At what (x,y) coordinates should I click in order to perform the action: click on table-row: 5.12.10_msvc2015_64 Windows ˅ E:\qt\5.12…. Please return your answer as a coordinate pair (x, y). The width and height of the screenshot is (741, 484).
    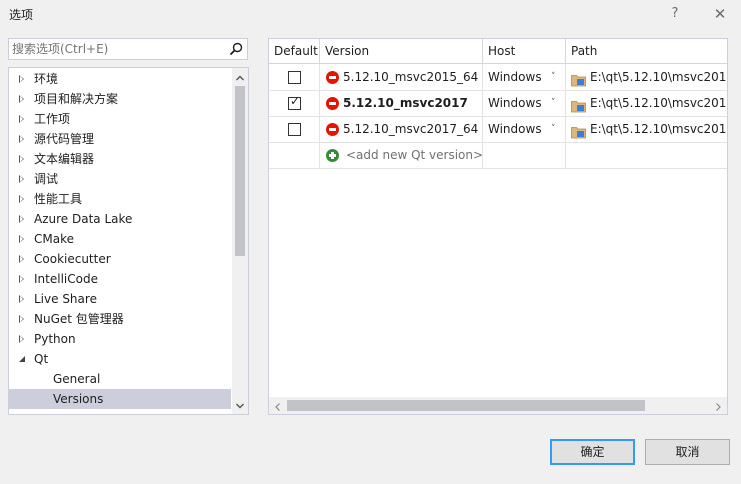
    Looking at the image, I should click on (498, 77).